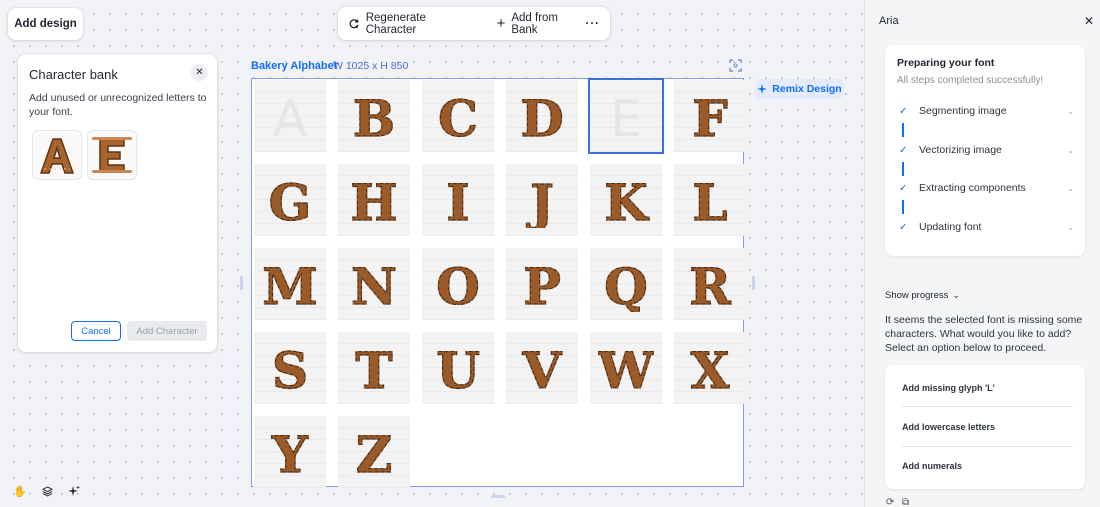 The height and width of the screenshot is (507, 1100). I want to click on glyph-cell-x: XX, so click(710, 368).